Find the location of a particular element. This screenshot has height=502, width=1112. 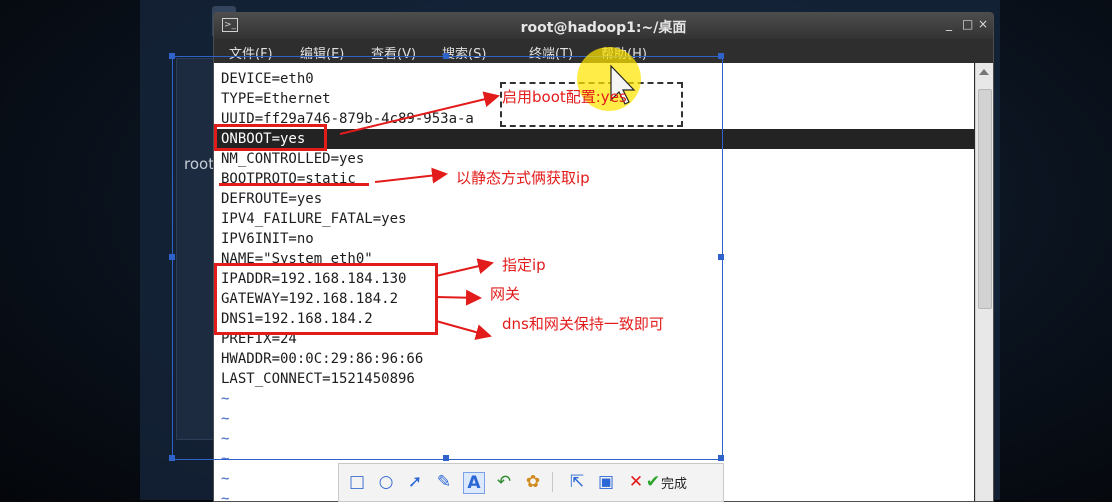

bootproto-underline is located at coordinates (294, 184).